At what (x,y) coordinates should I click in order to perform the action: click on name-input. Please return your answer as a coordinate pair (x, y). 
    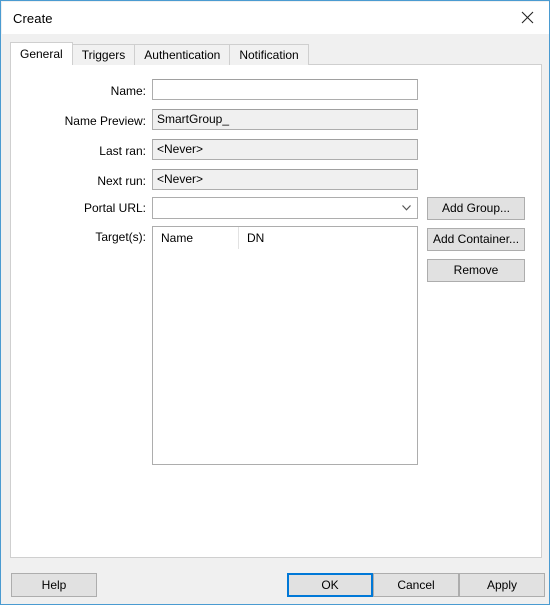
    Looking at the image, I should click on (285, 89).